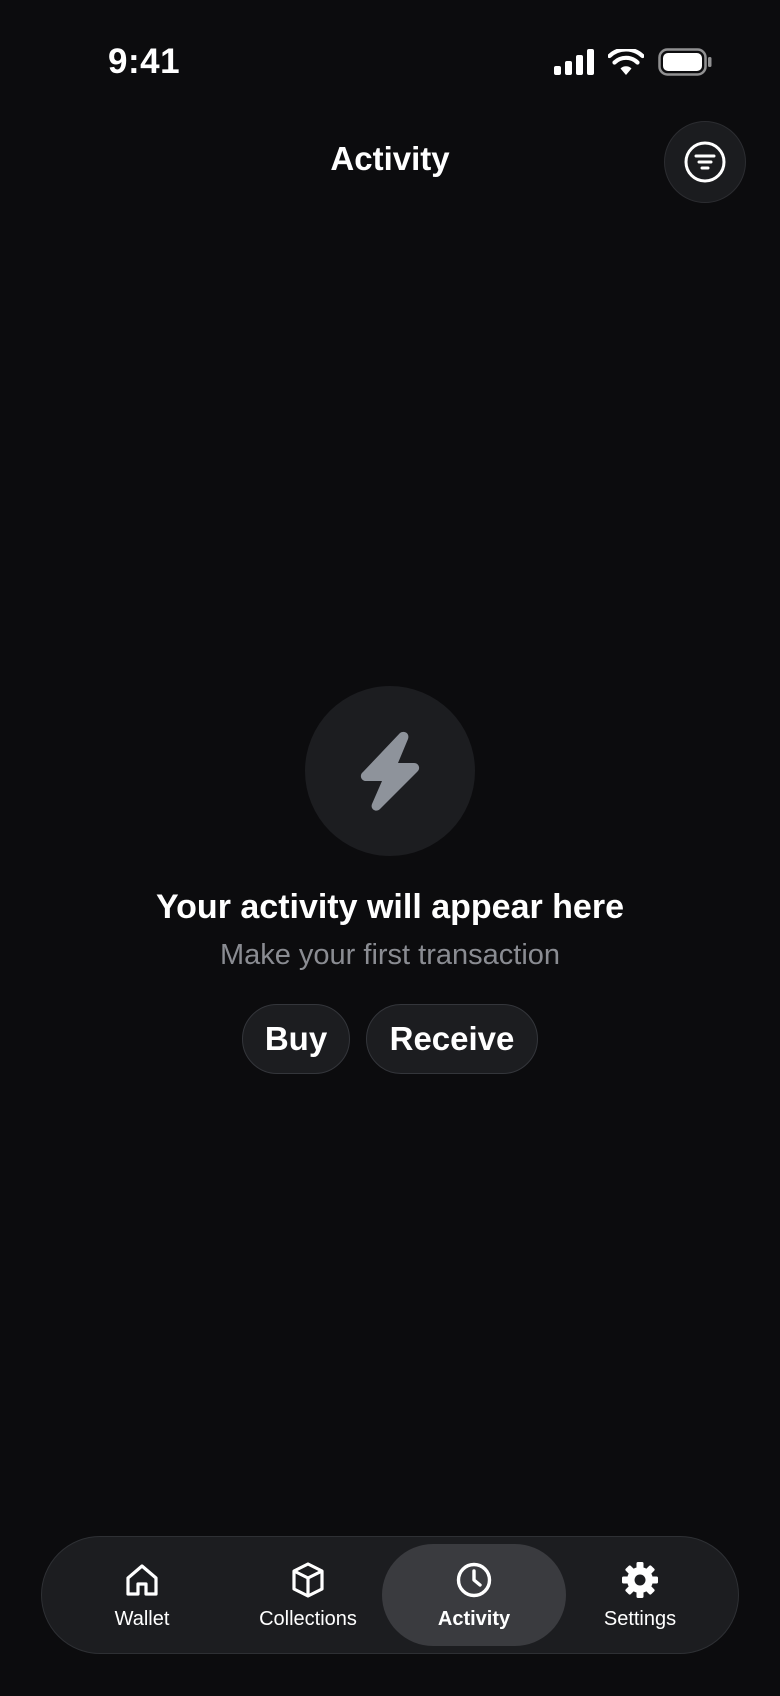  I want to click on tab-settings: Settings, so click(640, 1595).